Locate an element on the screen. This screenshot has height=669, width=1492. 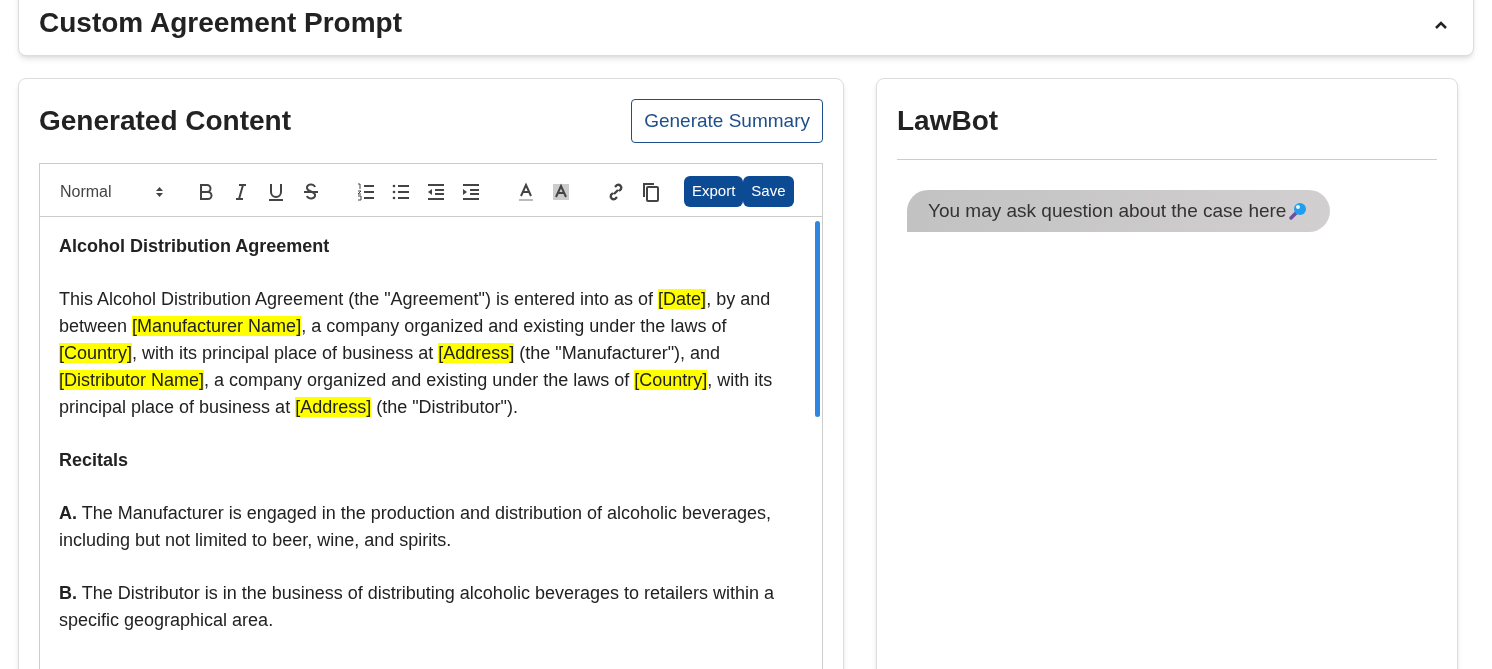
sort-icon is located at coordinates (159, 191).